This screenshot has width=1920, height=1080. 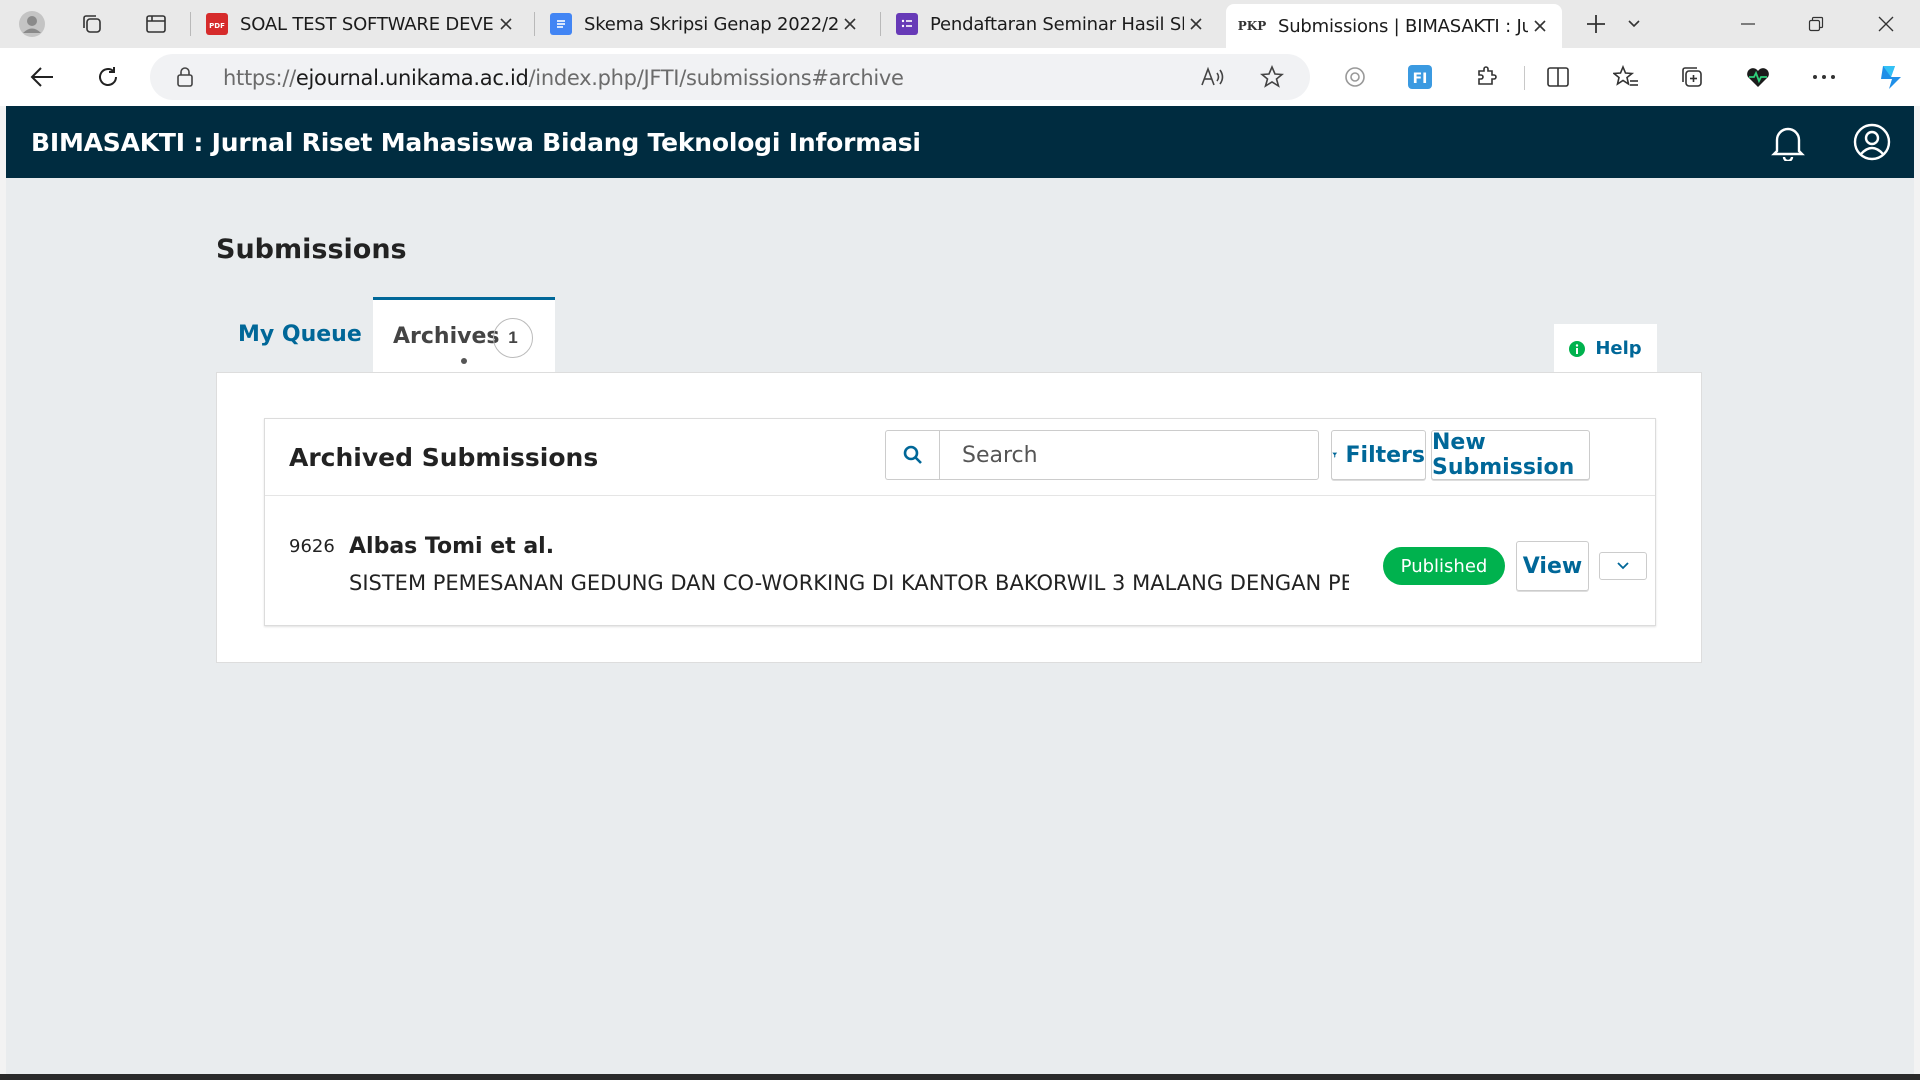 I want to click on info-icon, so click(x=1577, y=348).